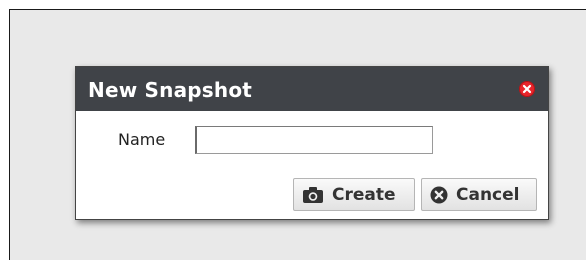  What do you see at coordinates (312, 89) in the screenshot?
I see `dialog-titlebar: New Snapshot` at bounding box center [312, 89].